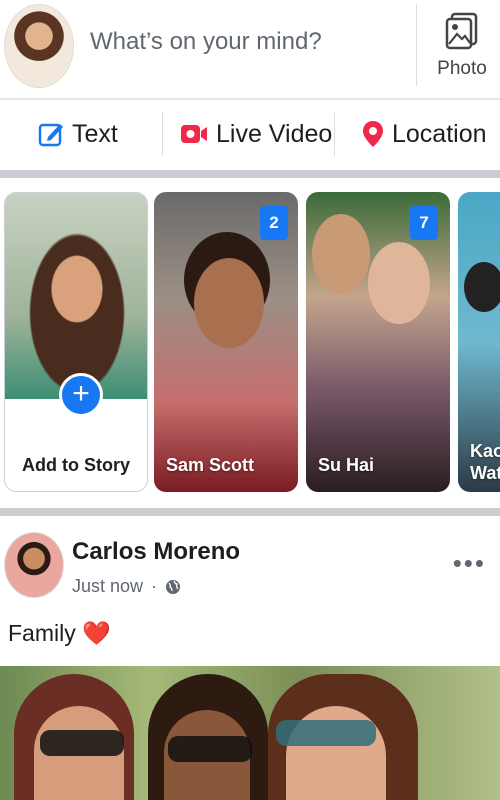 The height and width of the screenshot is (800, 500). Describe the element at coordinates (34, 565) in the screenshot. I see `author-avatar` at that location.